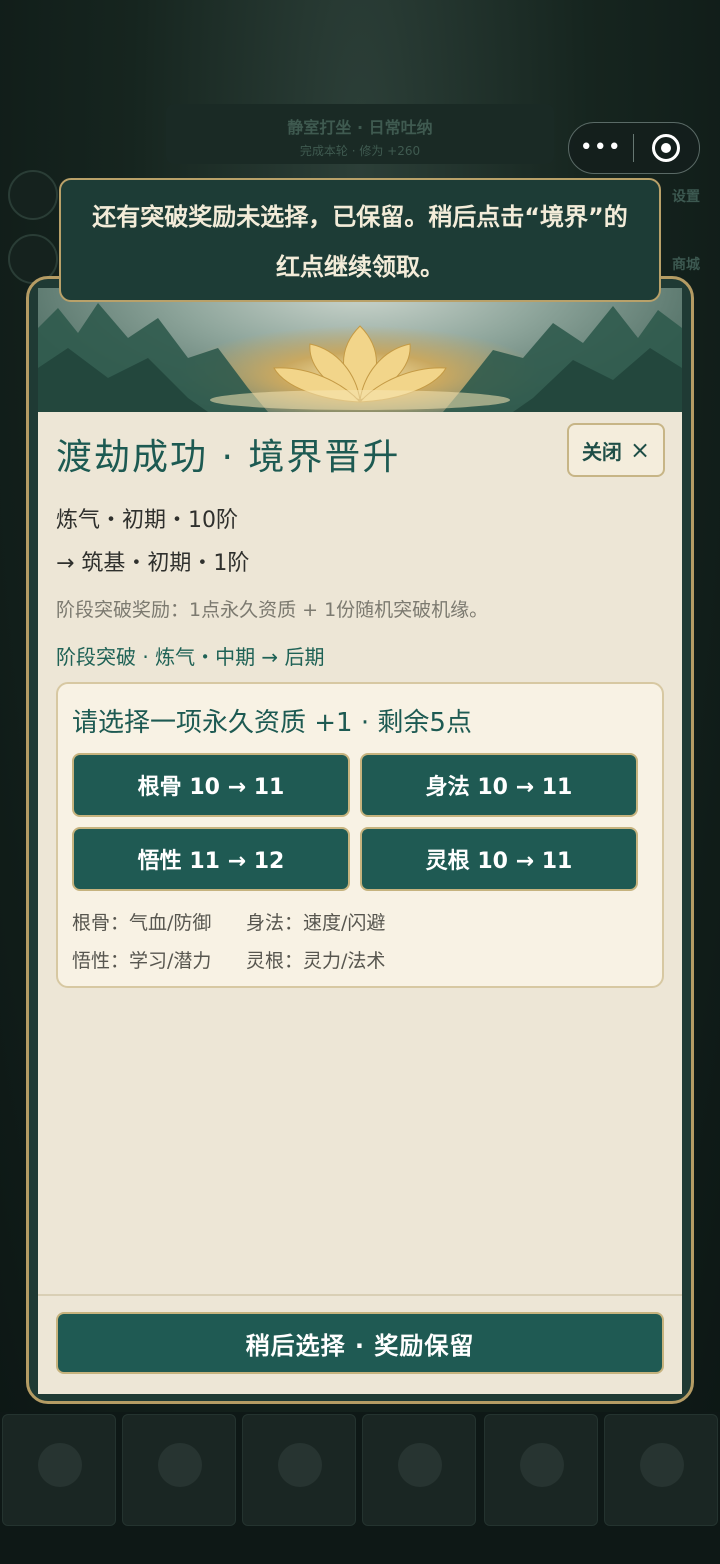  What do you see at coordinates (360, 240) in the screenshot?
I see `reward-reserved-toast: 还有突破奖励未选择，已保留。稍后点击“境界”的红点继续领取。` at bounding box center [360, 240].